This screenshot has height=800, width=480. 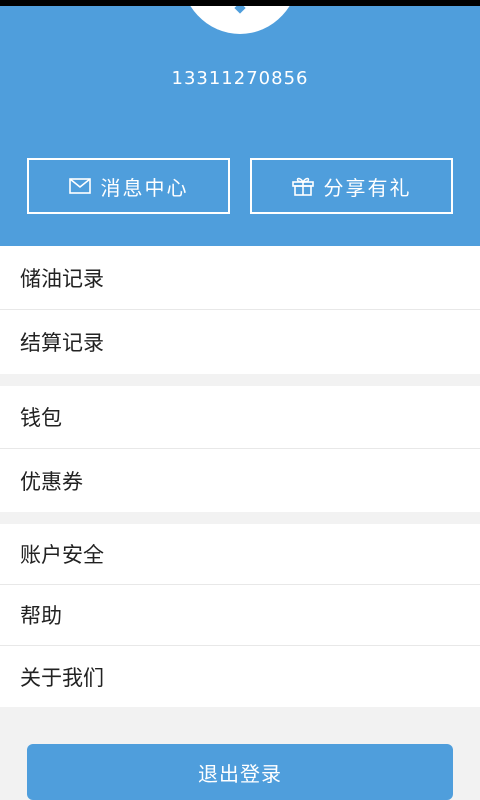 What do you see at coordinates (62, 278) in the screenshot?
I see `menu-item-label: 储油记录` at bounding box center [62, 278].